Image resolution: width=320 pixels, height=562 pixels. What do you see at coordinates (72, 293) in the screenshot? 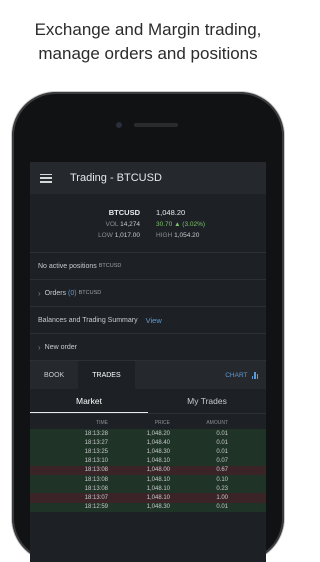
I see `orders-count: (0)` at bounding box center [72, 293].